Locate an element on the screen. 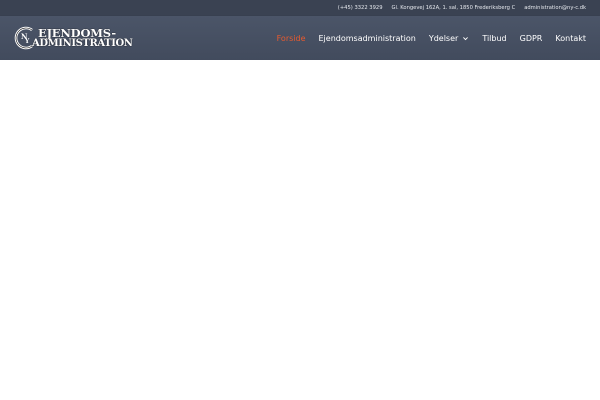  phone-number: (+45) 3322 3929 is located at coordinates (360, 8).